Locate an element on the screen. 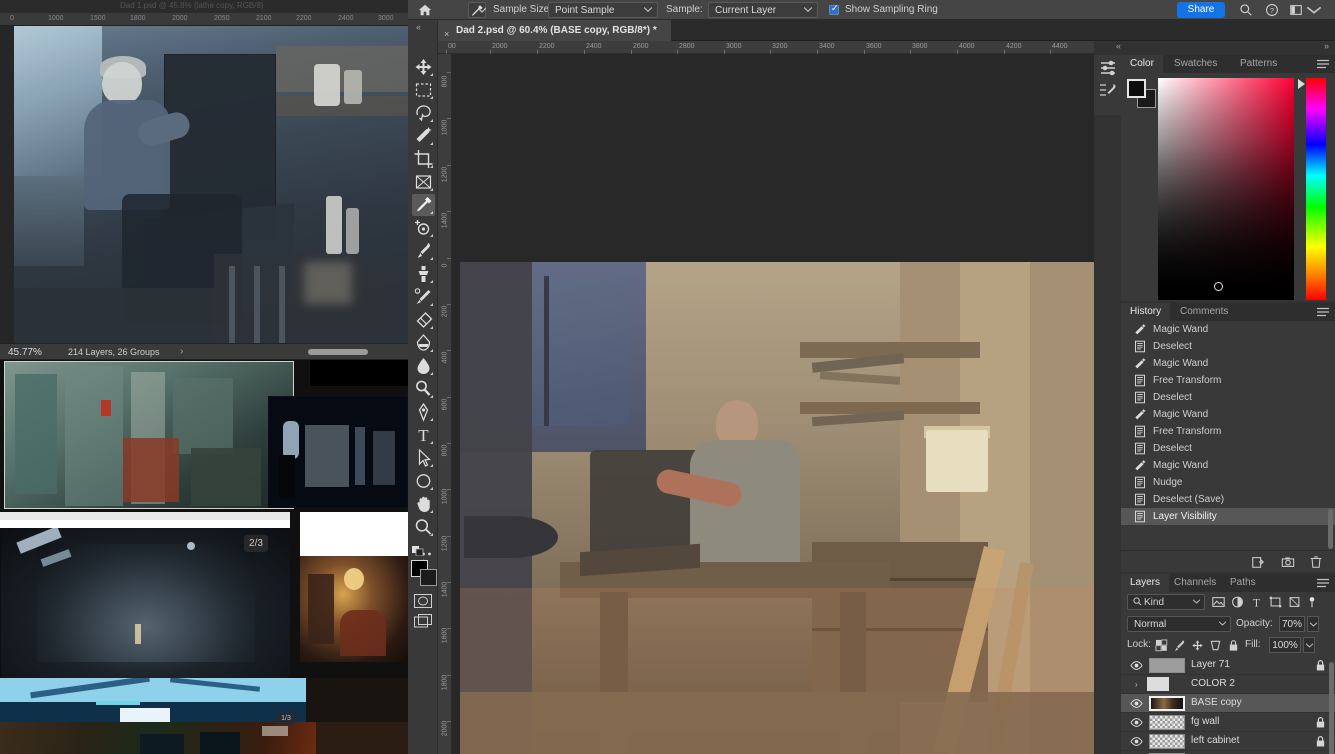 The height and width of the screenshot is (754, 1335). adjustment-filter-icon is located at coordinates (1237, 602).